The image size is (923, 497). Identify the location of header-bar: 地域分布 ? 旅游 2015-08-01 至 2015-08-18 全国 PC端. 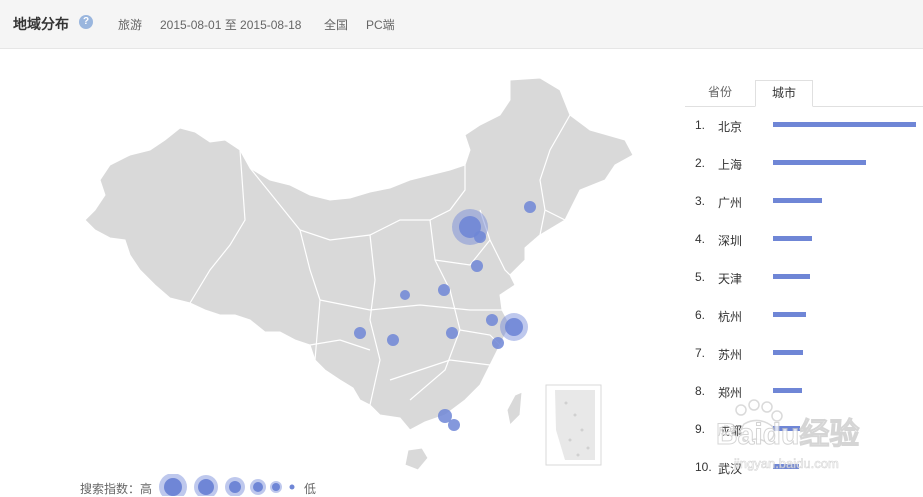
(461, 24).